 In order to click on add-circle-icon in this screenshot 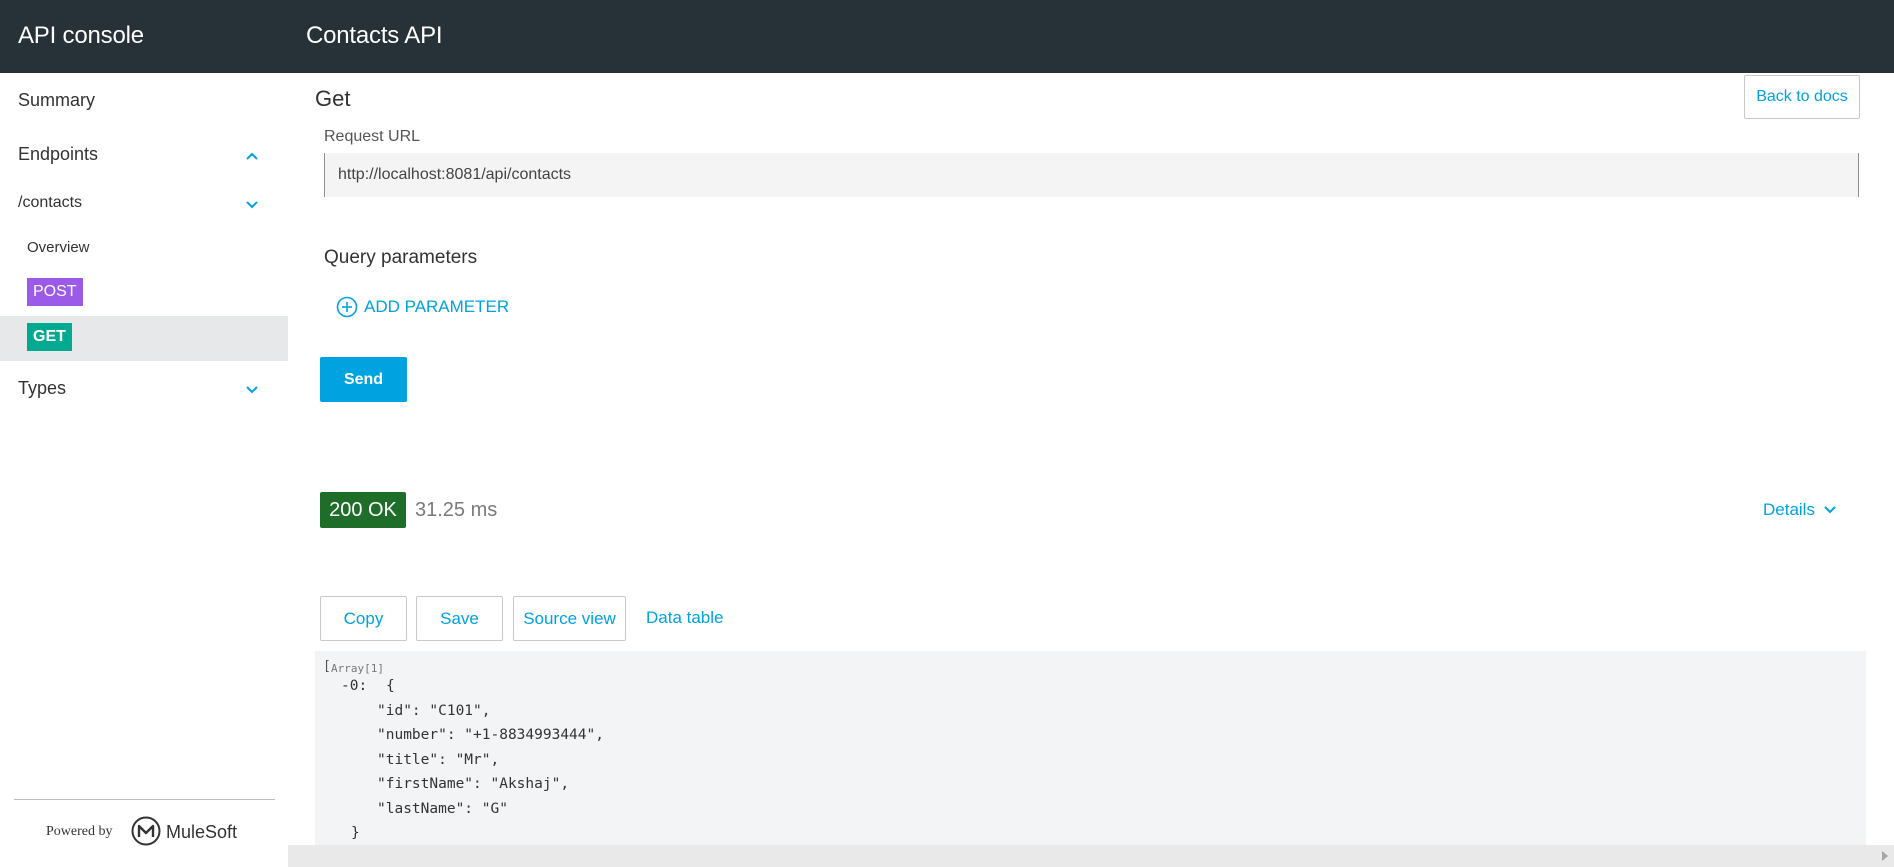, I will do `click(347, 307)`.